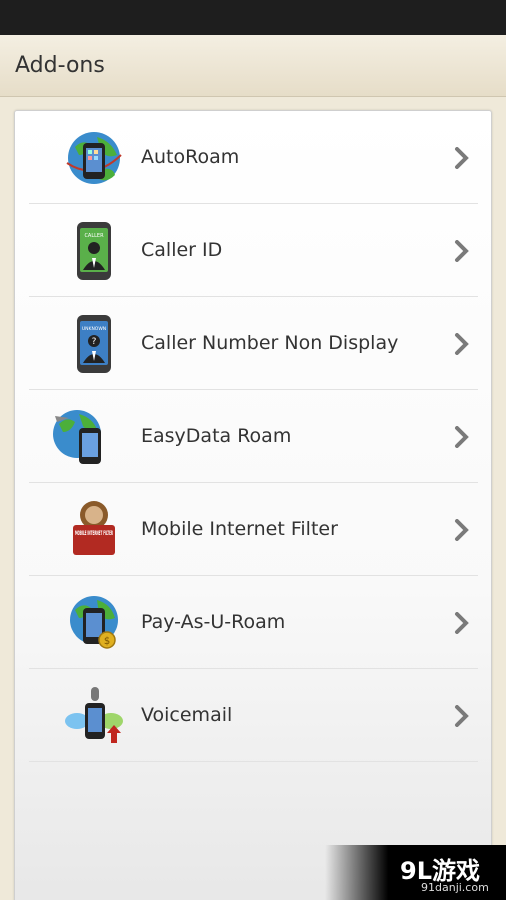 This screenshot has height=900, width=506. I want to click on globe-coin-phone-icon: $, so click(94, 623).